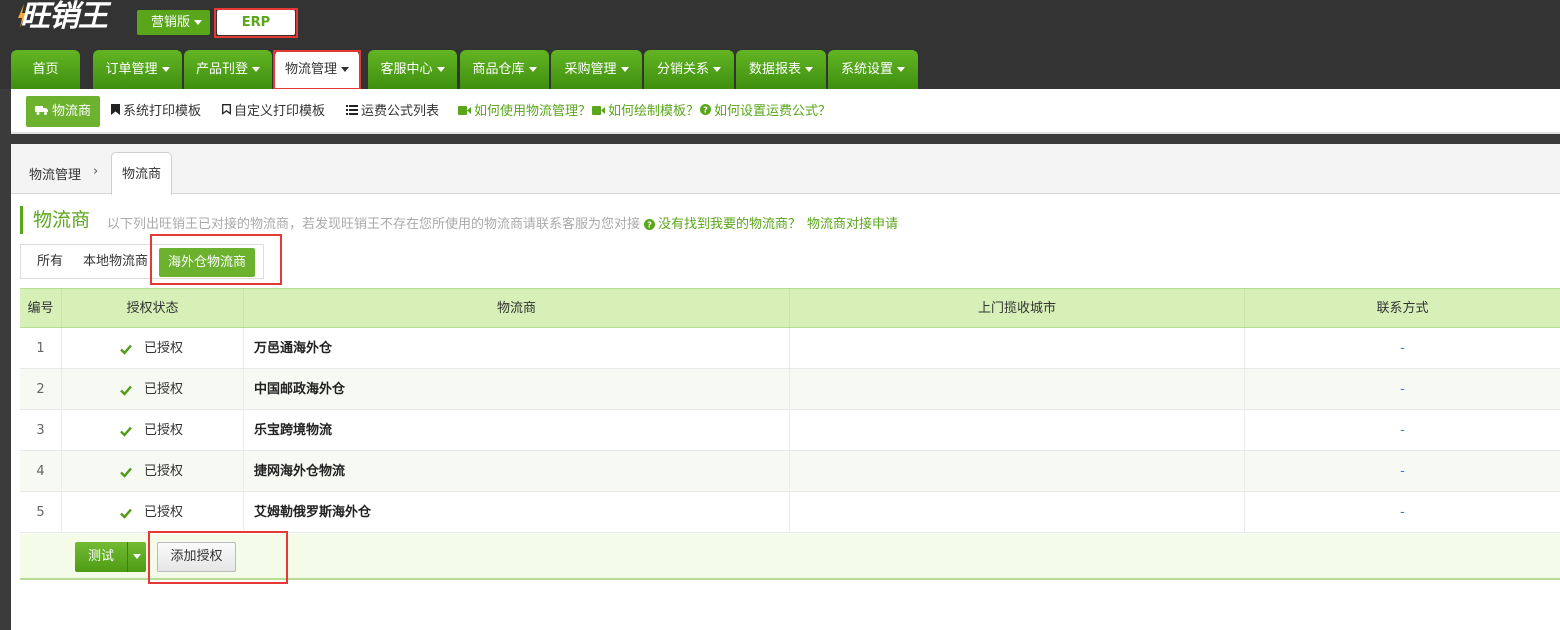  Describe the element at coordinates (55, 220) in the screenshot. I see `section-title: 物流商` at that location.